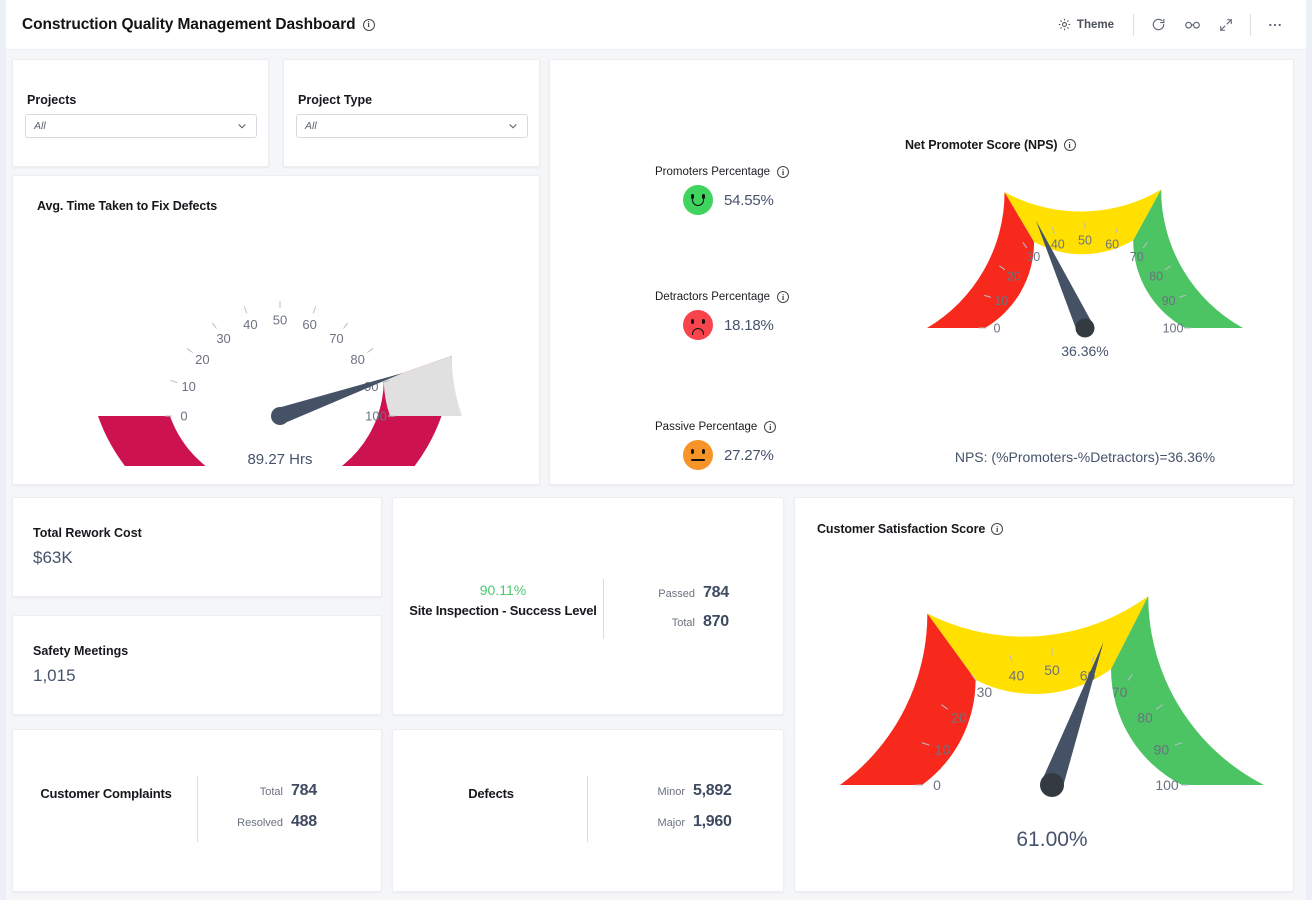 Image resolution: width=1312 pixels, height=900 pixels. I want to click on refresh-button, so click(1158, 25).